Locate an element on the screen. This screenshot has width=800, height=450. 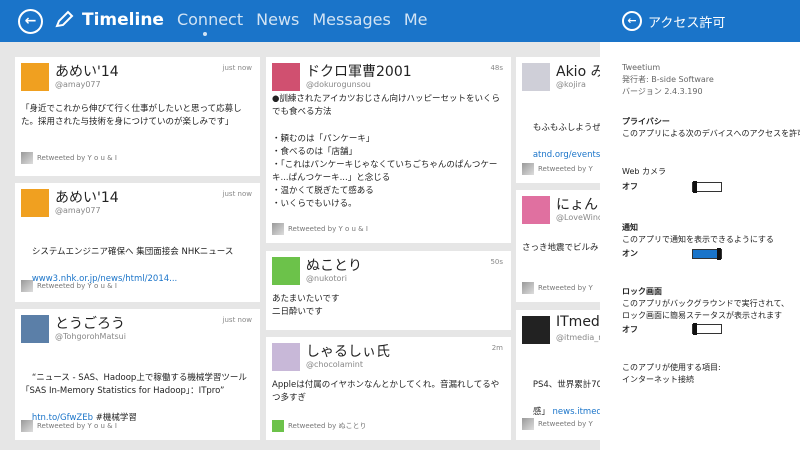
notify-description: このアプリで通知を表示できるようにする is located at coordinates (698, 239).